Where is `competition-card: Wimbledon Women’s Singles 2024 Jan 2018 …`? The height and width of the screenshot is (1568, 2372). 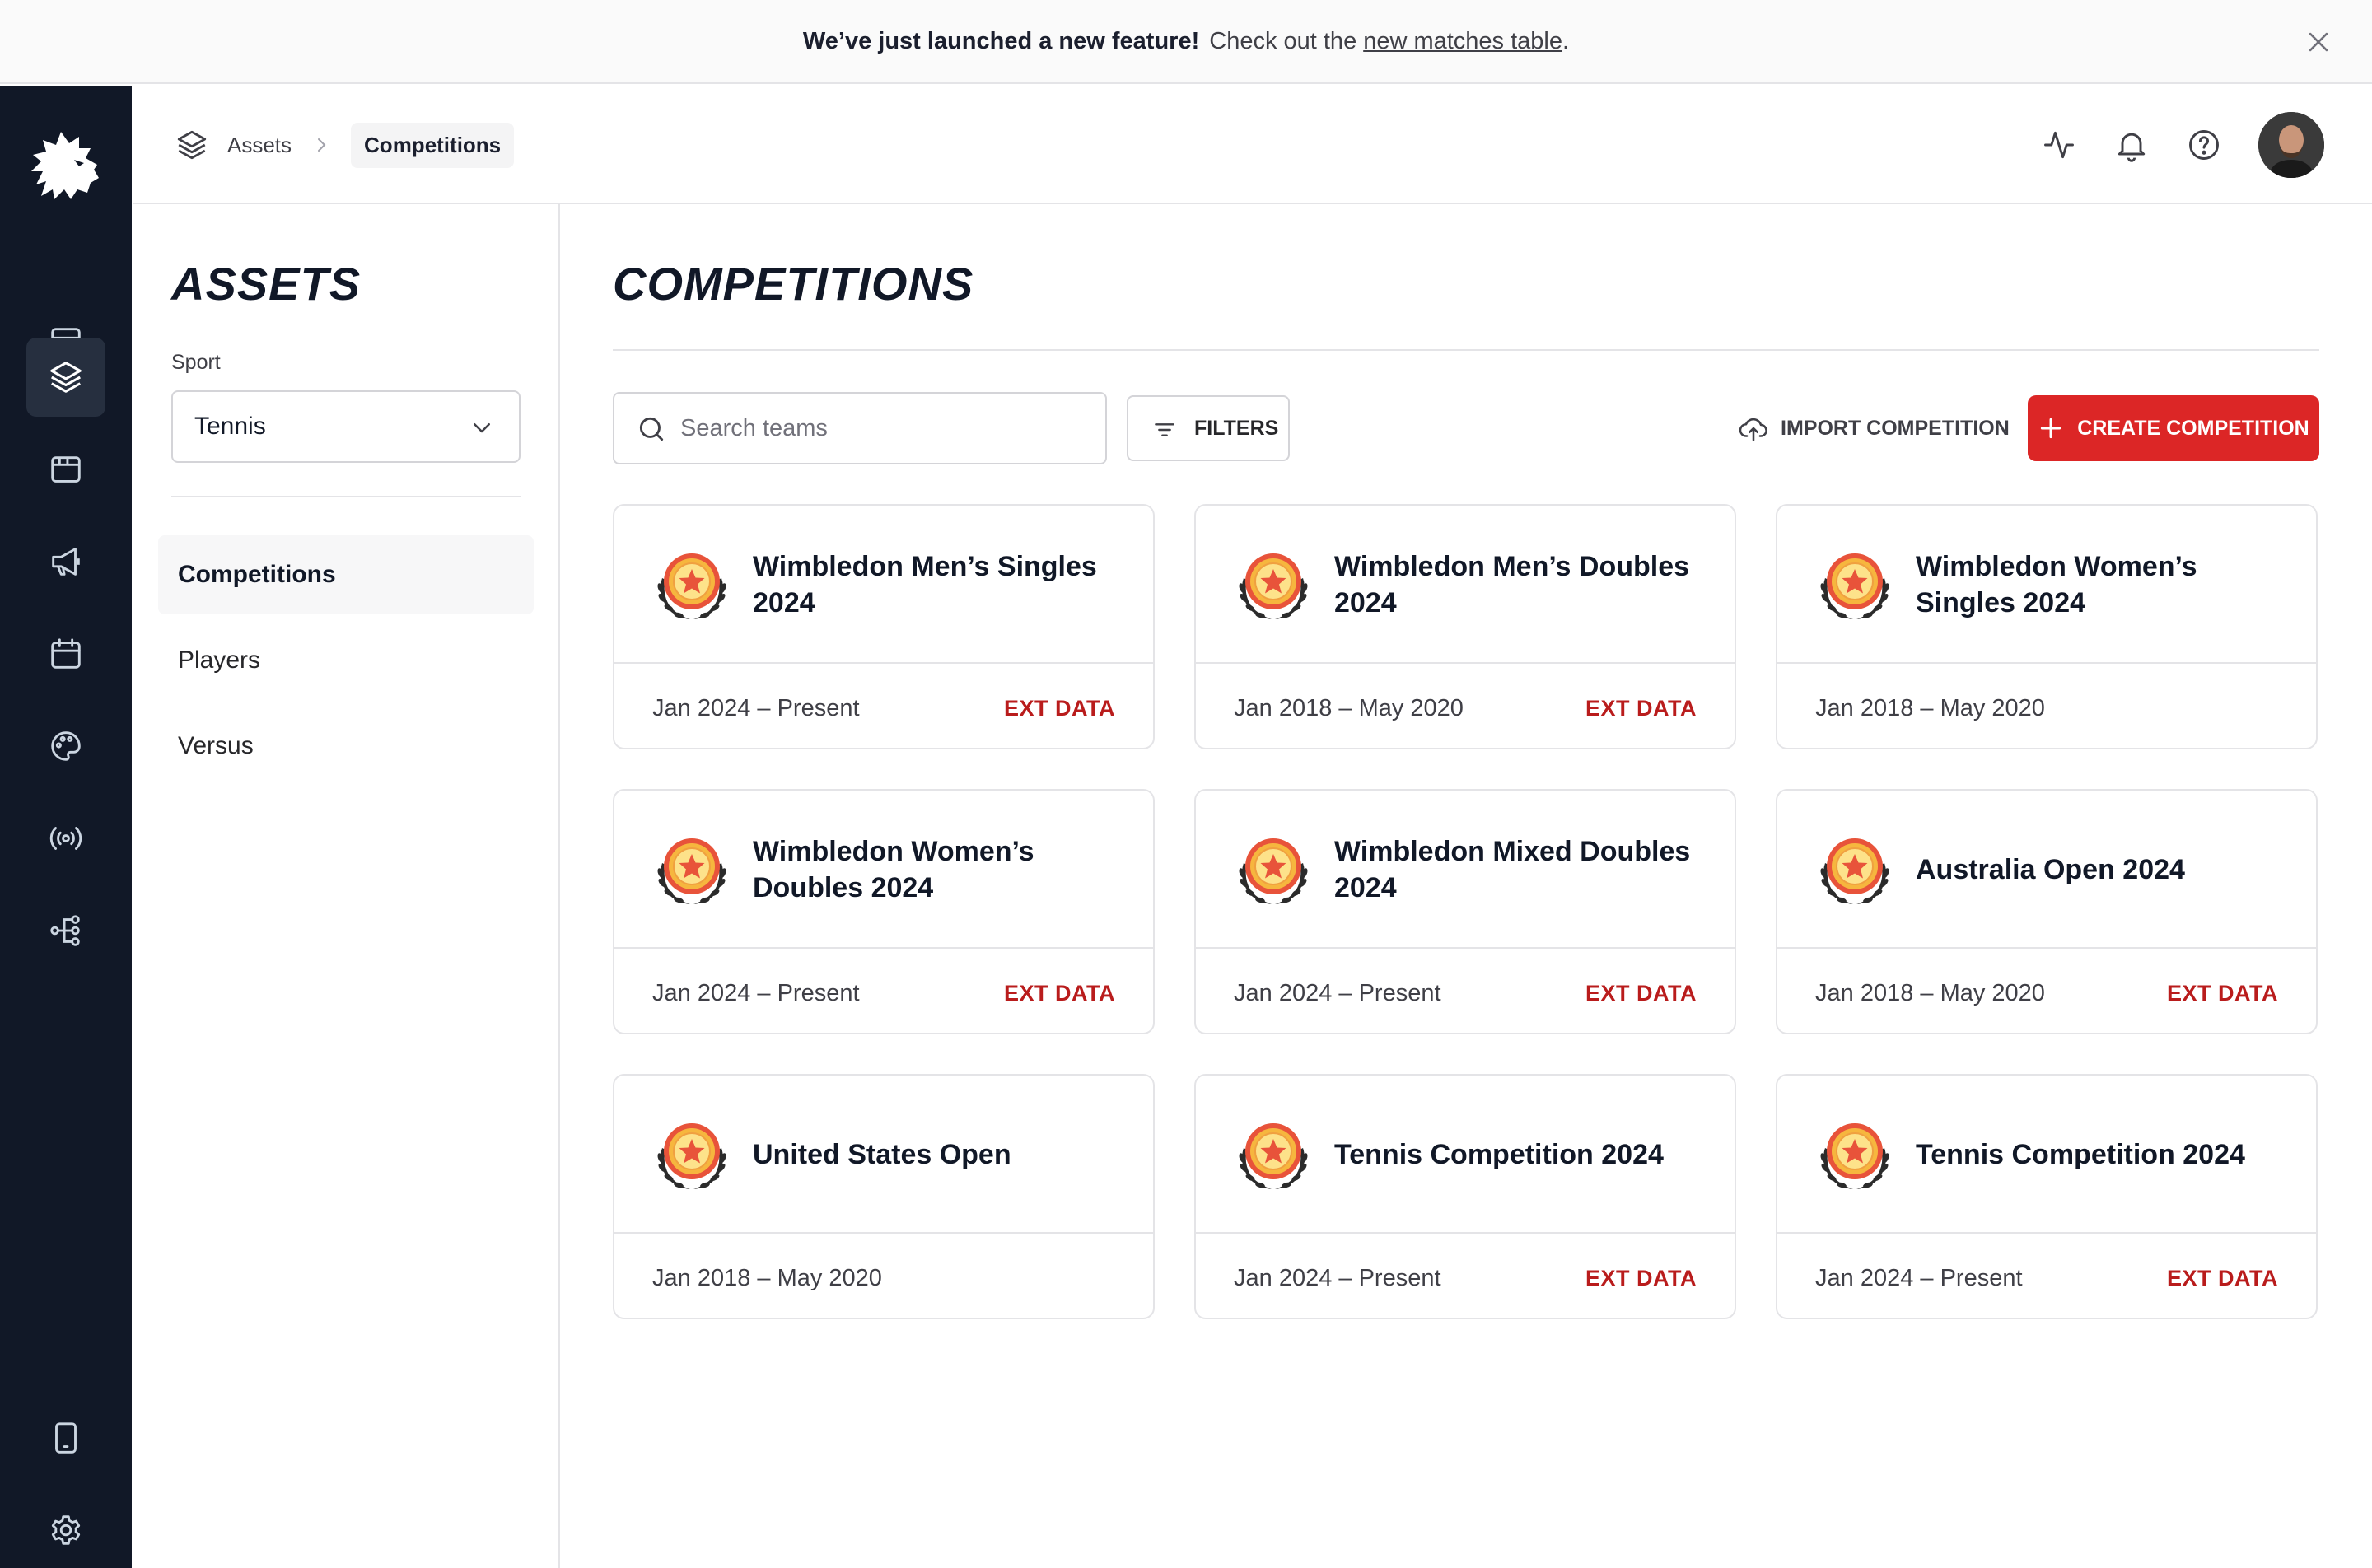 competition-card: Wimbledon Women’s Singles 2024 Jan 2018 … is located at coordinates (2047, 626).